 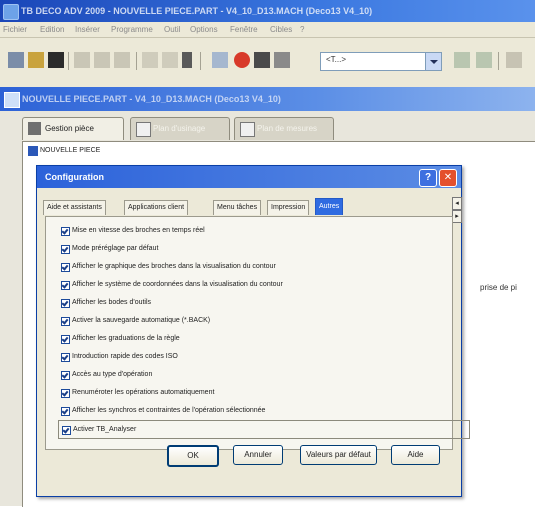 What do you see at coordinates (112, 374) in the screenshot?
I see `option-label: Accès au type d'opération` at bounding box center [112, 374].